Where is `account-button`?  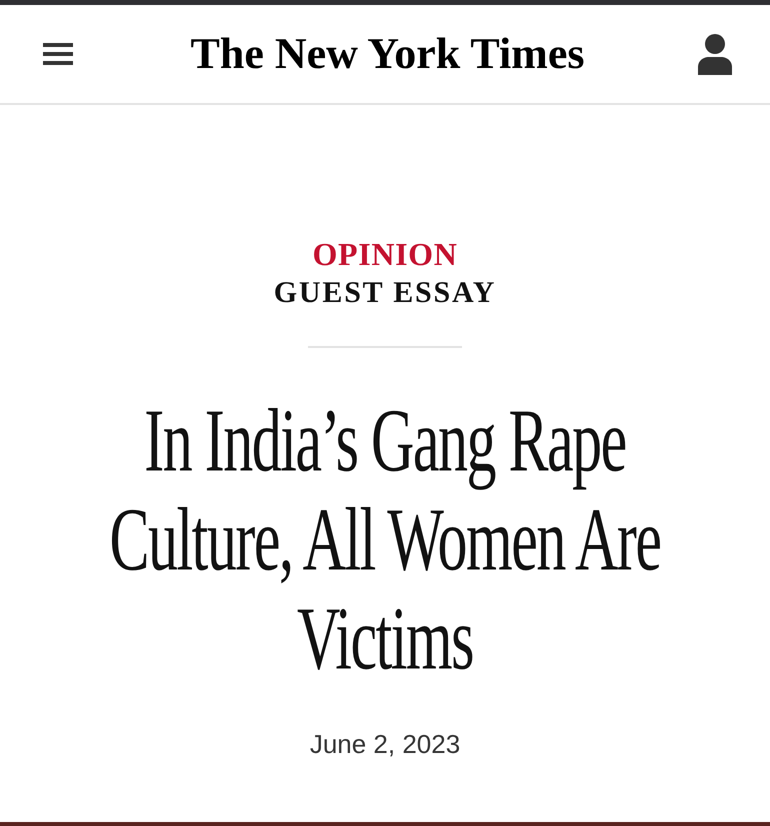
account-button is located at coordinates (715, 54).